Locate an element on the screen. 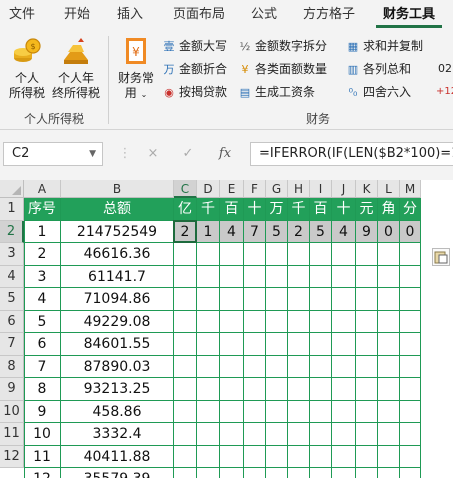 This screenshot has width=453, height=478. row-header-6: 6 is located at coordinates (12, 321).